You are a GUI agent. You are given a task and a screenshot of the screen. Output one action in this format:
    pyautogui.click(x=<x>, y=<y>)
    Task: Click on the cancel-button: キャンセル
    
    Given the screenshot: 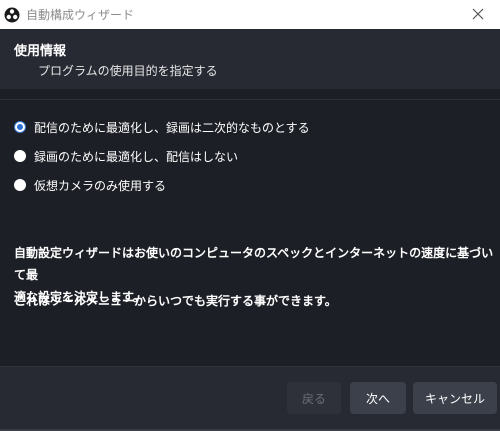 What is the action you would take?
    pyautogui.click(x=455, y=398)
    